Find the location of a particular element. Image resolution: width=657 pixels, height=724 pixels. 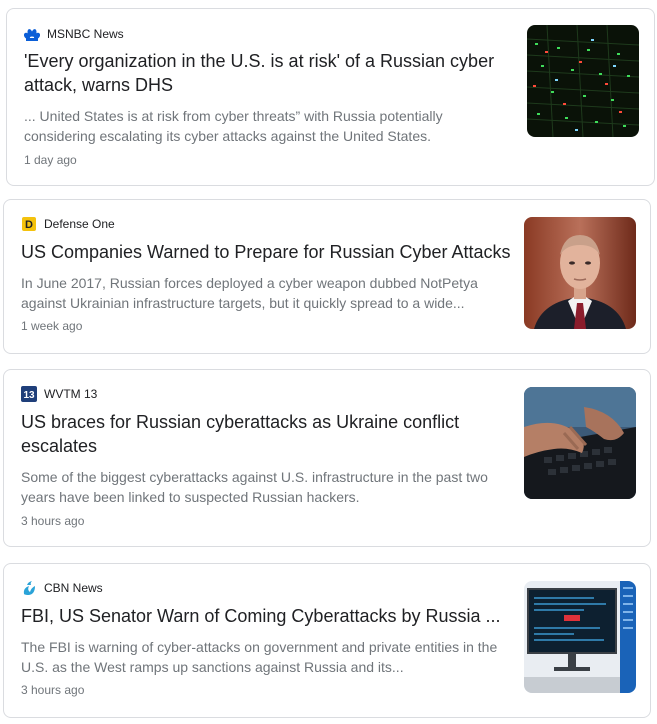

man-in-suit-portrait-image is located at coordinates (580, 273).